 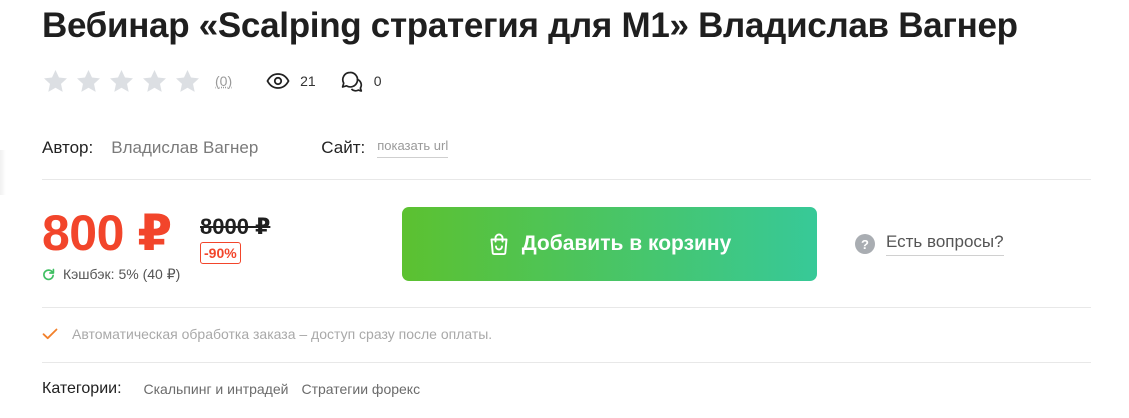 What do you see at coordinates (122, 274) in the screenshot?
I see `cashback-text: Кэшбэк: 5% (40 ₽)` at bounding box center [122, 274].